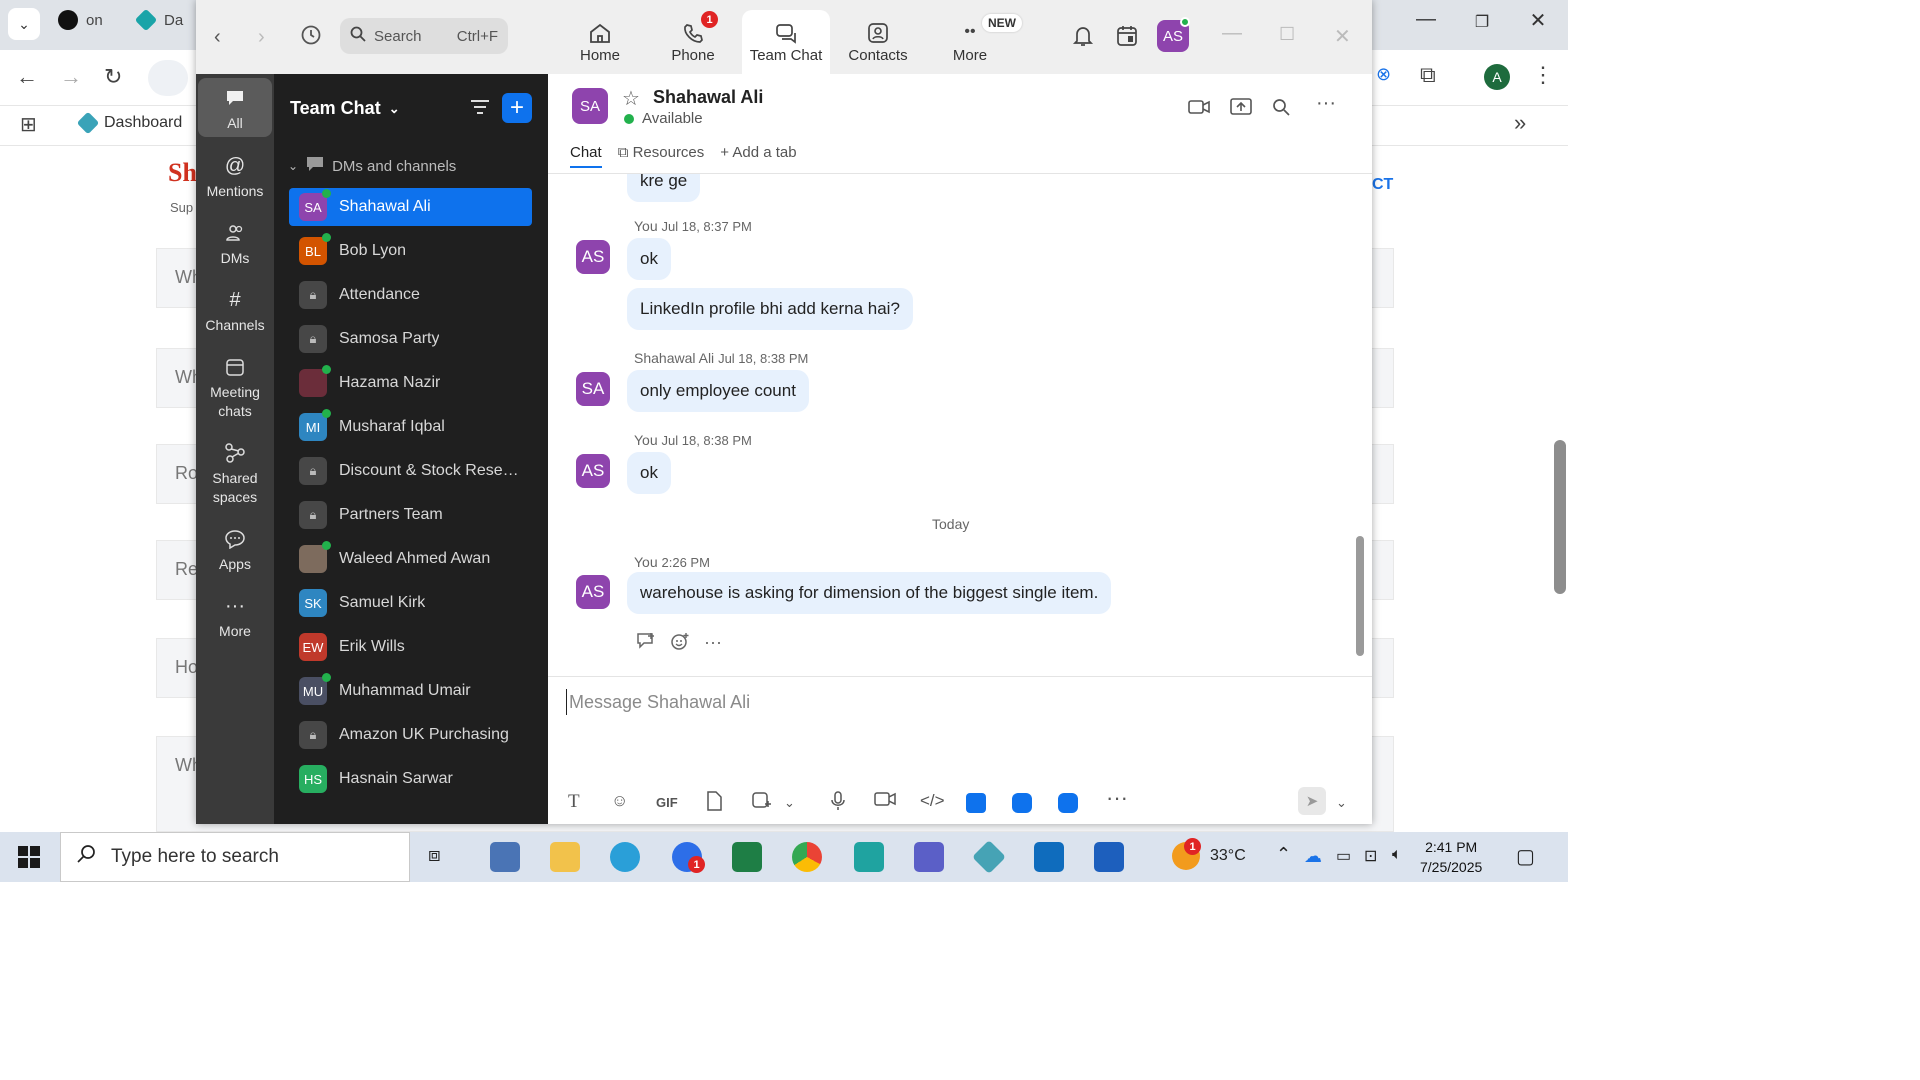 Image resolution: width=1920 pixels, height=1080 pixels. What do you see at coordinates (24, 24) in the screenshot?
I see `tab-search-button: ⌄` at bounding box center [24, 24].